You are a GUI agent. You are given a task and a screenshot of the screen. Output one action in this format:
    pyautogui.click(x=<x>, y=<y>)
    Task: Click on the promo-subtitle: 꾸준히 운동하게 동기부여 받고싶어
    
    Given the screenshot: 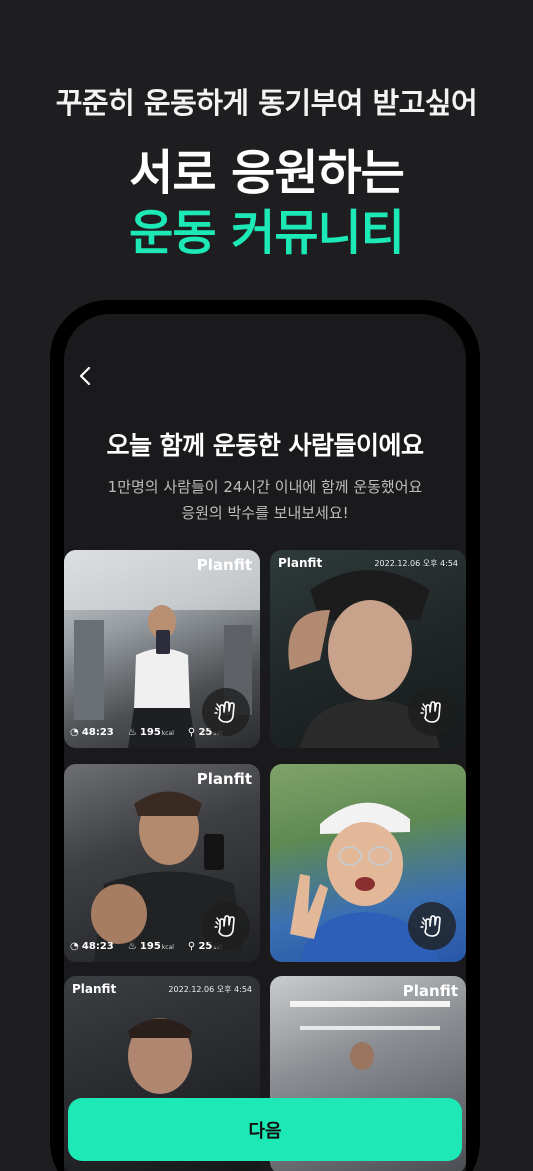 What is the action you would take?
    pyautogui.click(x=266, y=103)
    